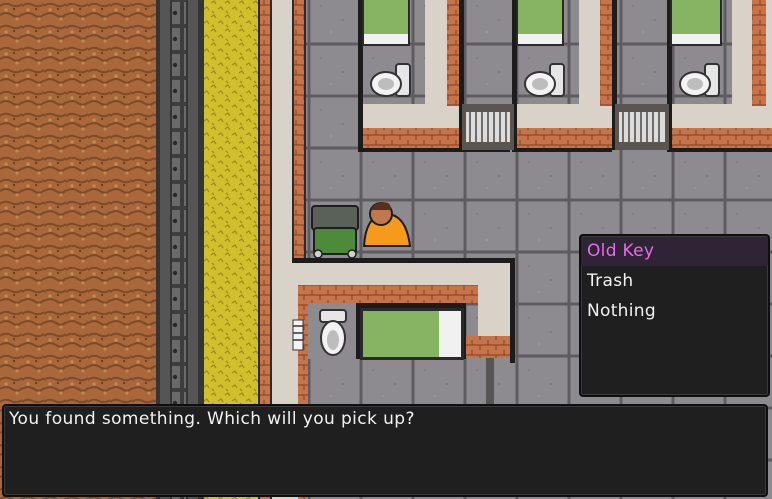 The width and height of the screenshot is (772, 499). I want to click on choice-old-key: Old Key, so click(674, 251).